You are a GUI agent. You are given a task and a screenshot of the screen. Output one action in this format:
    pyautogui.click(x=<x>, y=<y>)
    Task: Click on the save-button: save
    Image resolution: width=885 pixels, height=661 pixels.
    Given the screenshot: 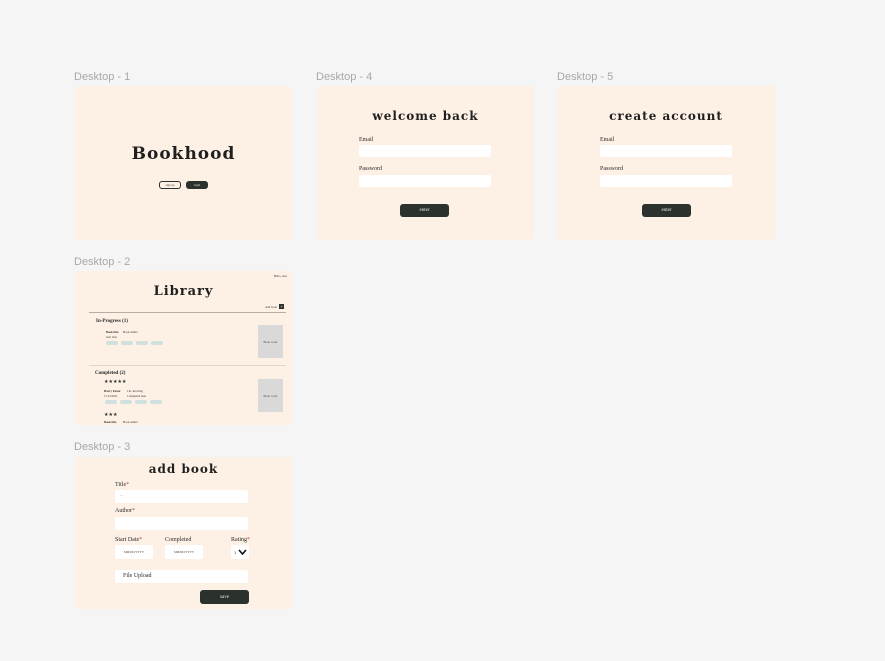 What is the action you would take?
    pyautogui.click(x=224, y=597)
    